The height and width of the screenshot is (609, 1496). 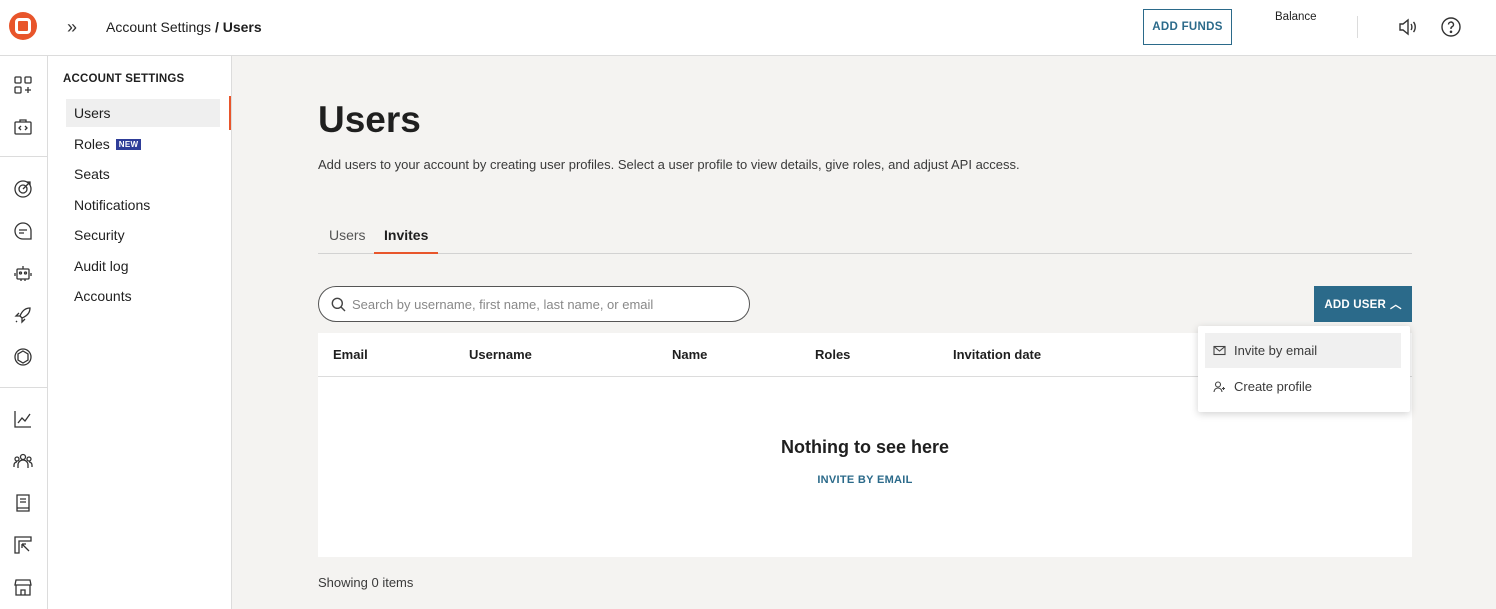 What do you see at coordinates (500, 354) in the screenshot?
I see `column-header-username: Username` at bounding box center [500, 354].